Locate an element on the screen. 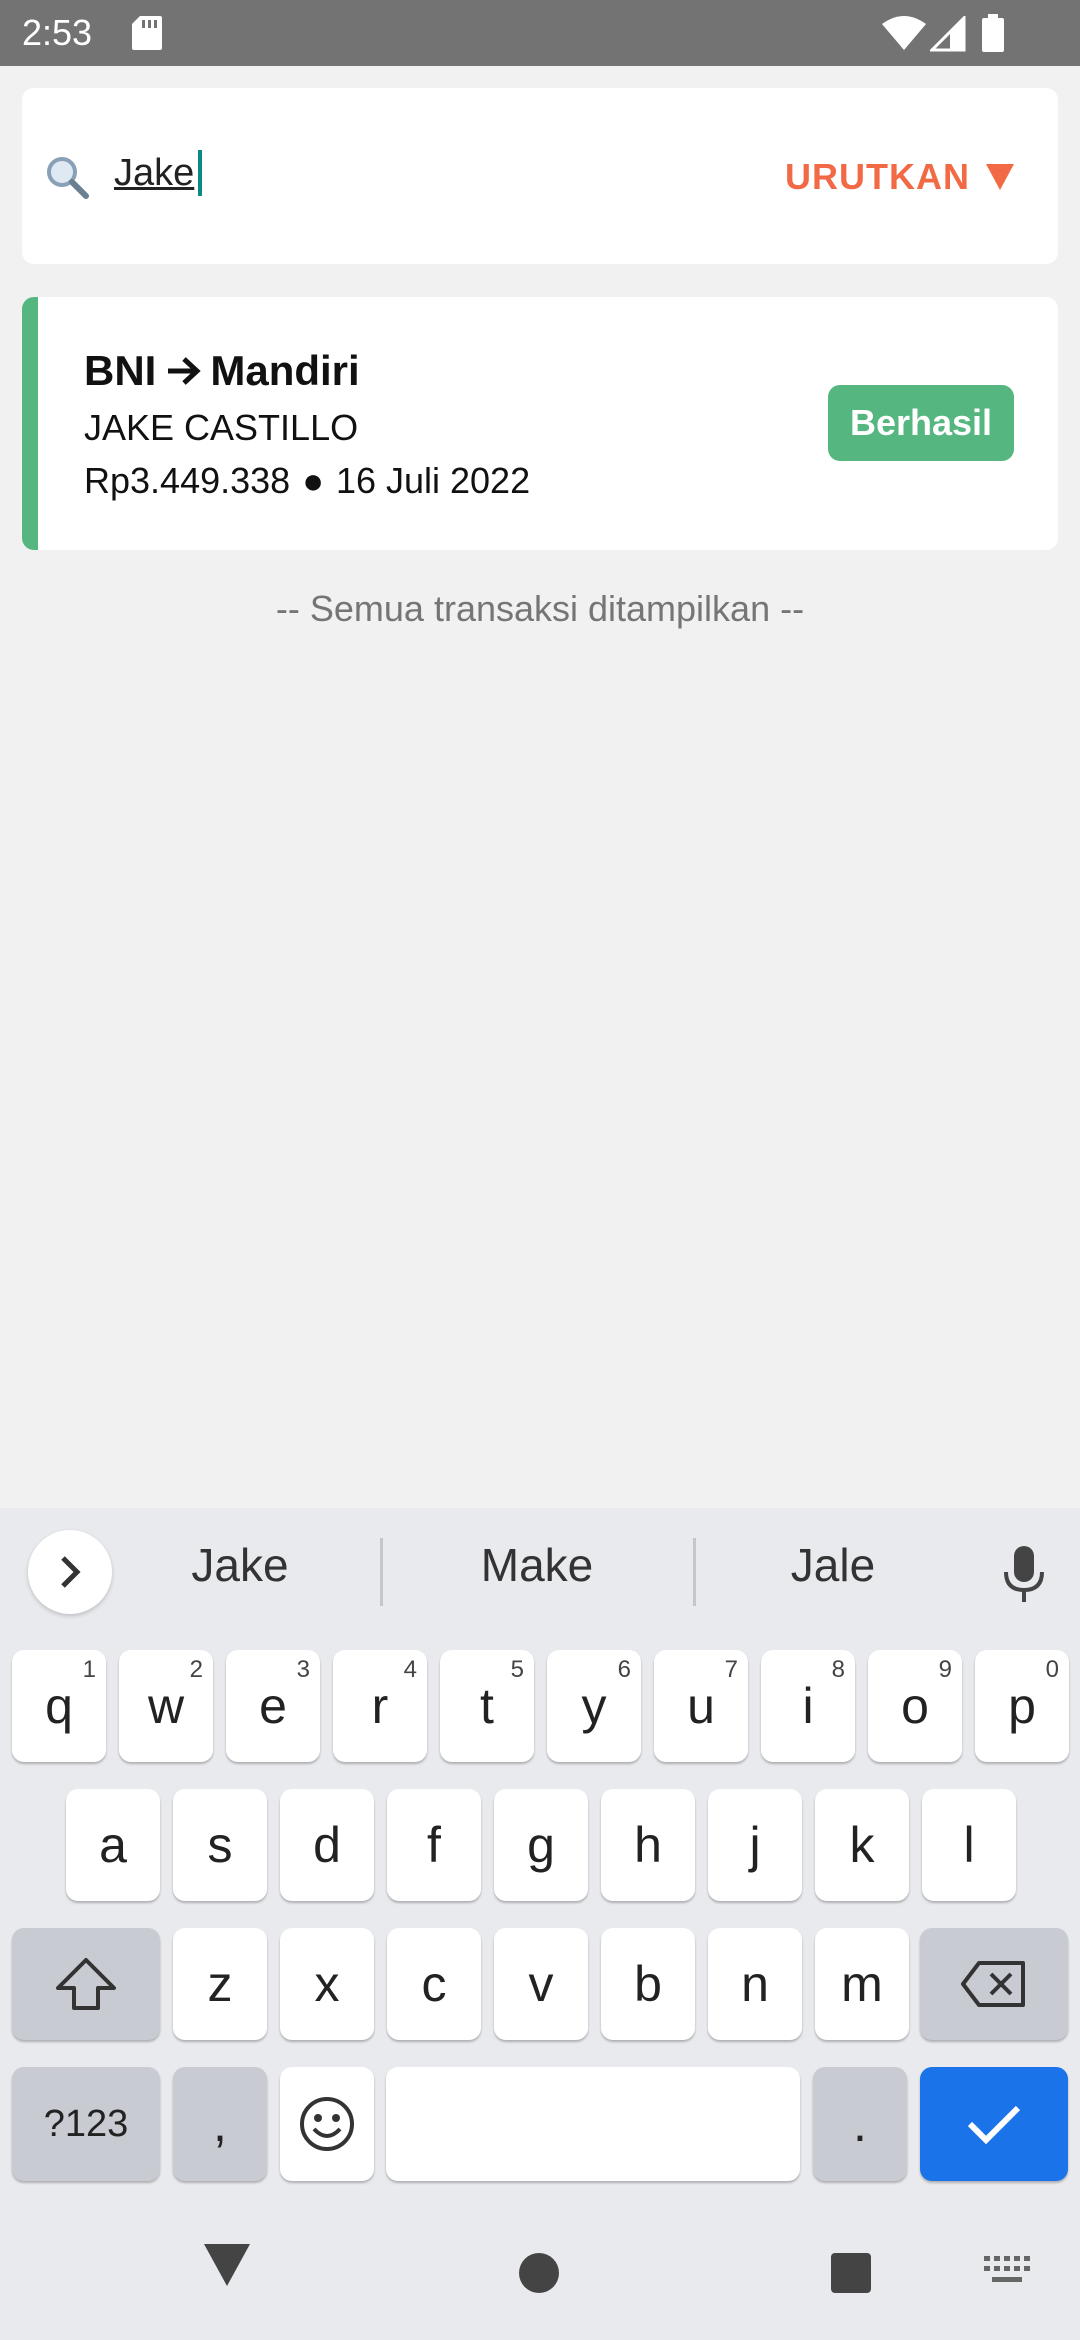 This screenshot has height=2340, width=1080. arrow-right-icon is located at coordinates (185, 371).